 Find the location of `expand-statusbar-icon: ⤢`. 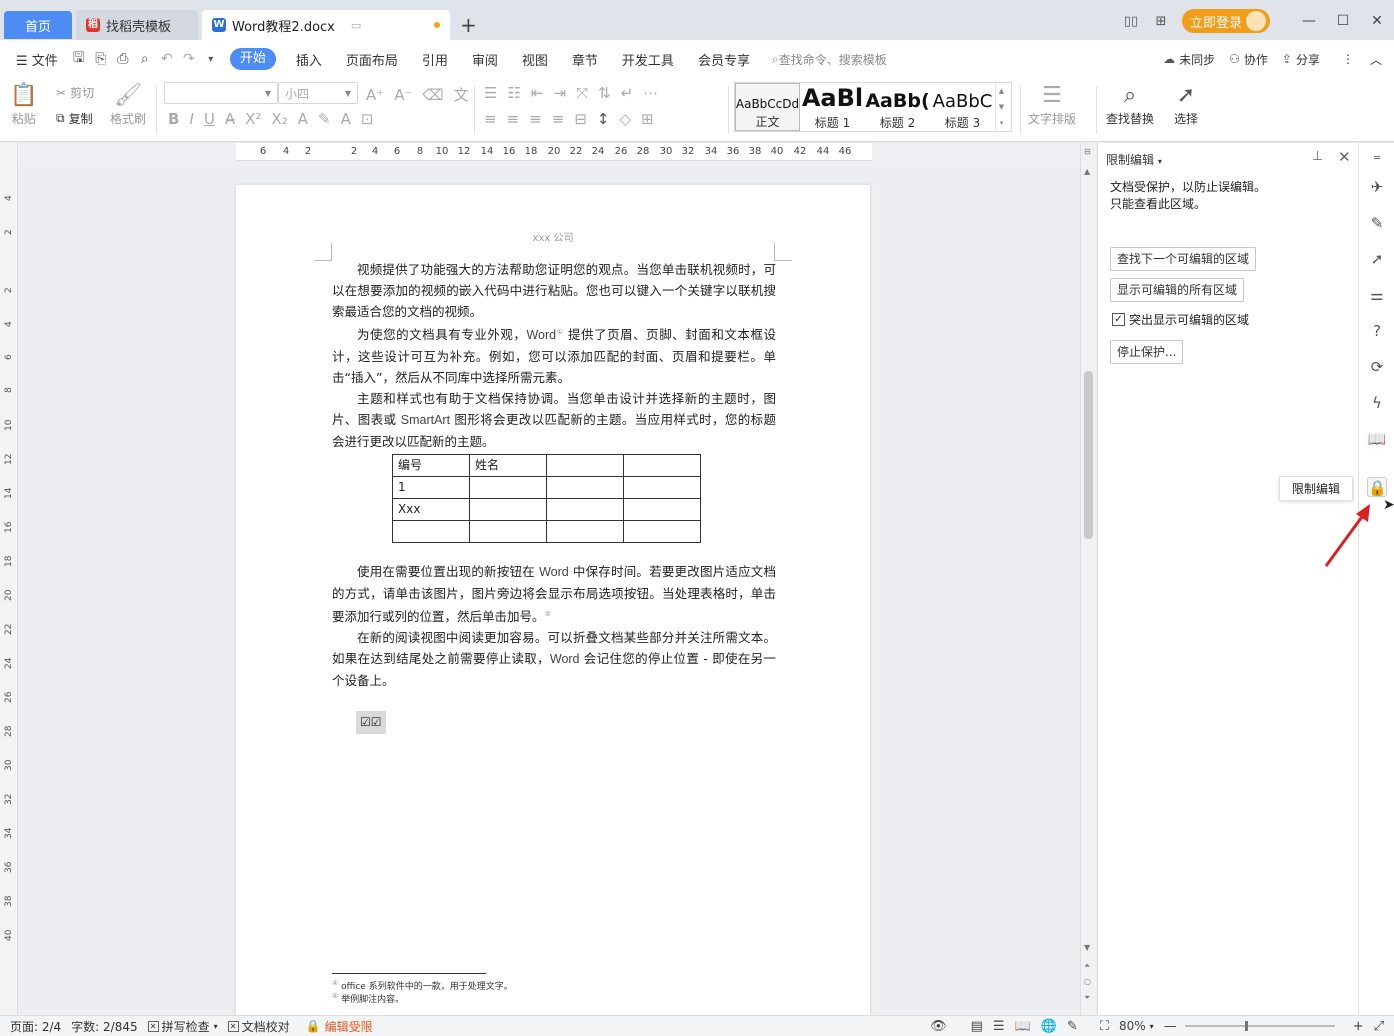

expand-statusbar-icon: ⤢ is located at coordinates (1379, 1026).